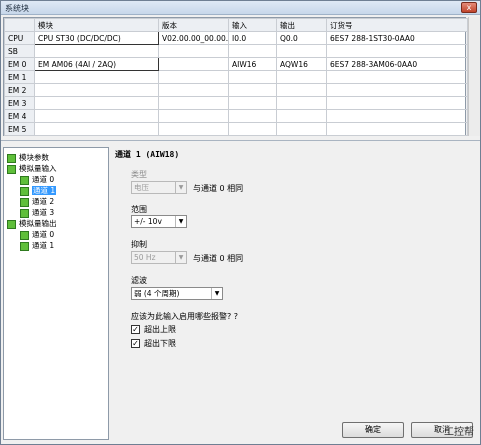  I want to click on type-label: 类型, so click(139, 174).